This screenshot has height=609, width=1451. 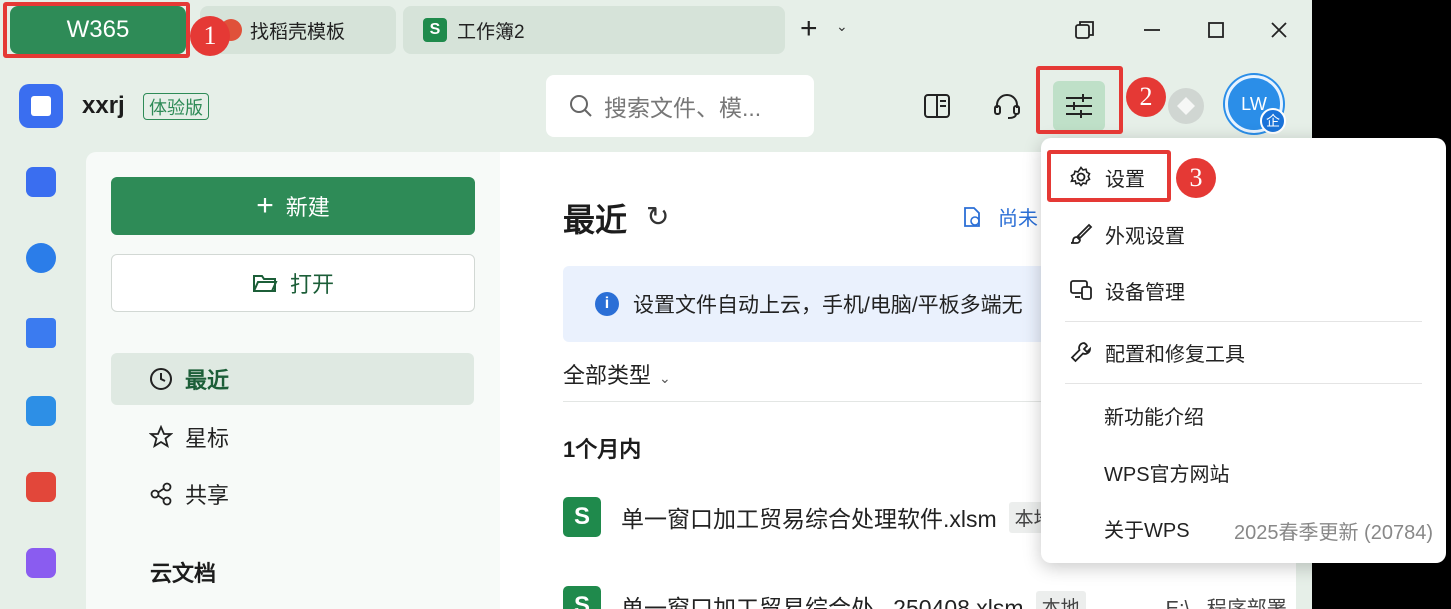 I want to click on calendar-icon, so click(x=41, y=411).